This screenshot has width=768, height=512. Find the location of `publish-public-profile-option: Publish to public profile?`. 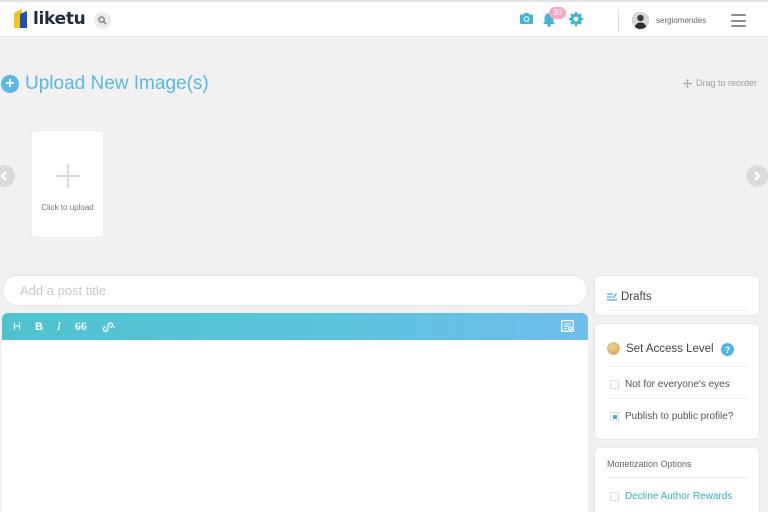

publish-public-profile-option: Publish to public profile? is located at coordinates (671, 416).